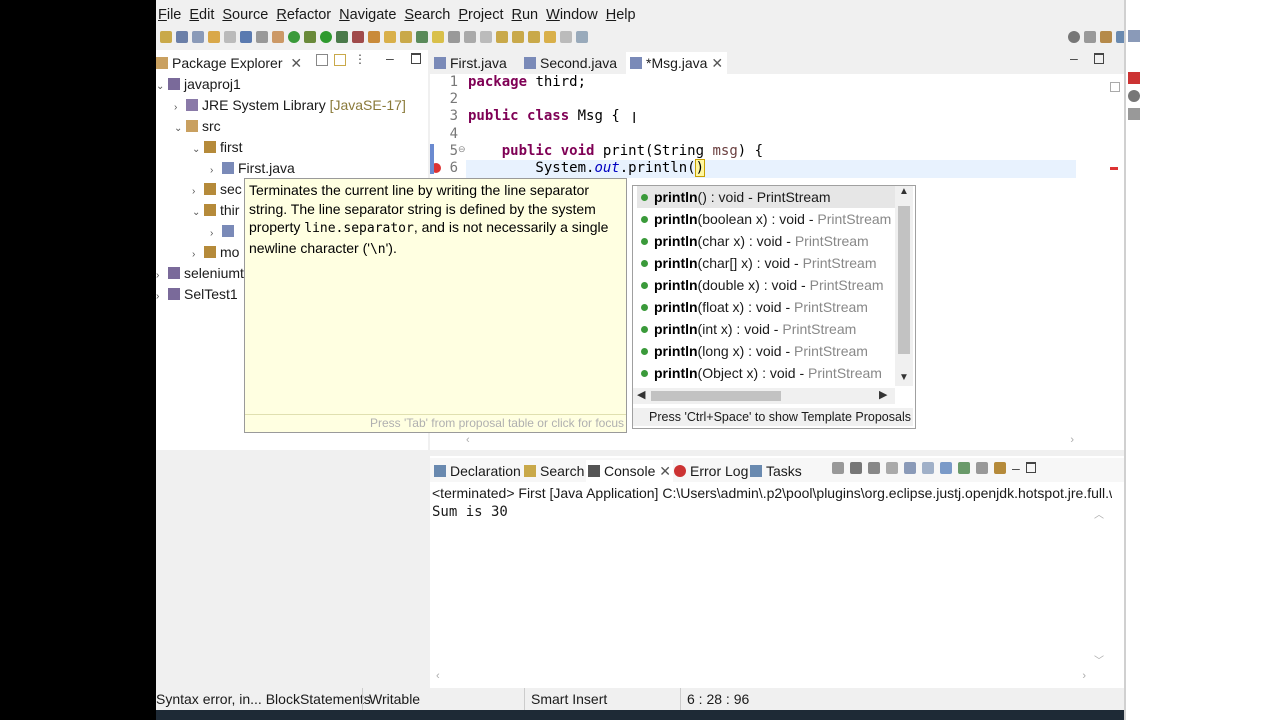 This screenshot has height=720, width=1280. I want to click on error-overview-mark, so click(1114, 168).